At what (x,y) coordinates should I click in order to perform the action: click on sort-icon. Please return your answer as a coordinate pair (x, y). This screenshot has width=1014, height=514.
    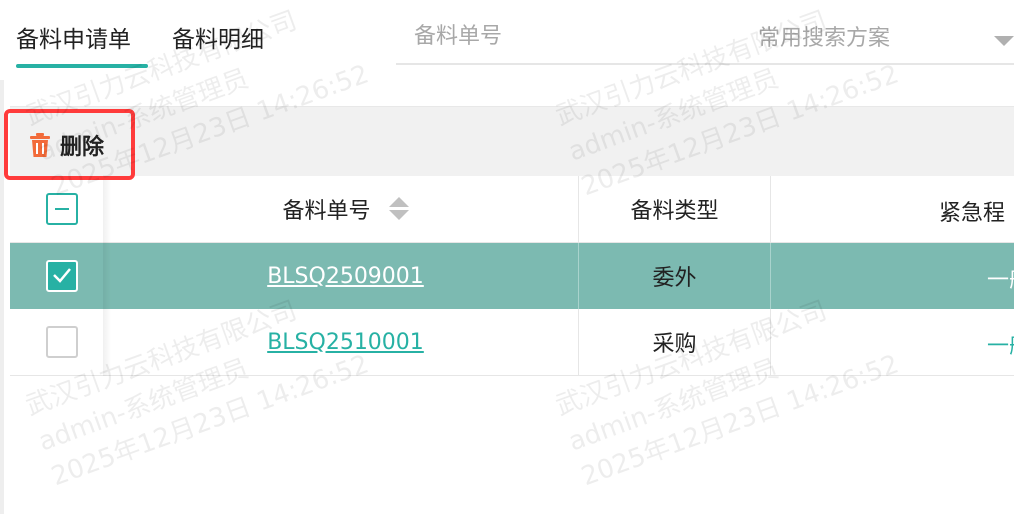
    Looking at the image, I should click on (398, 209).